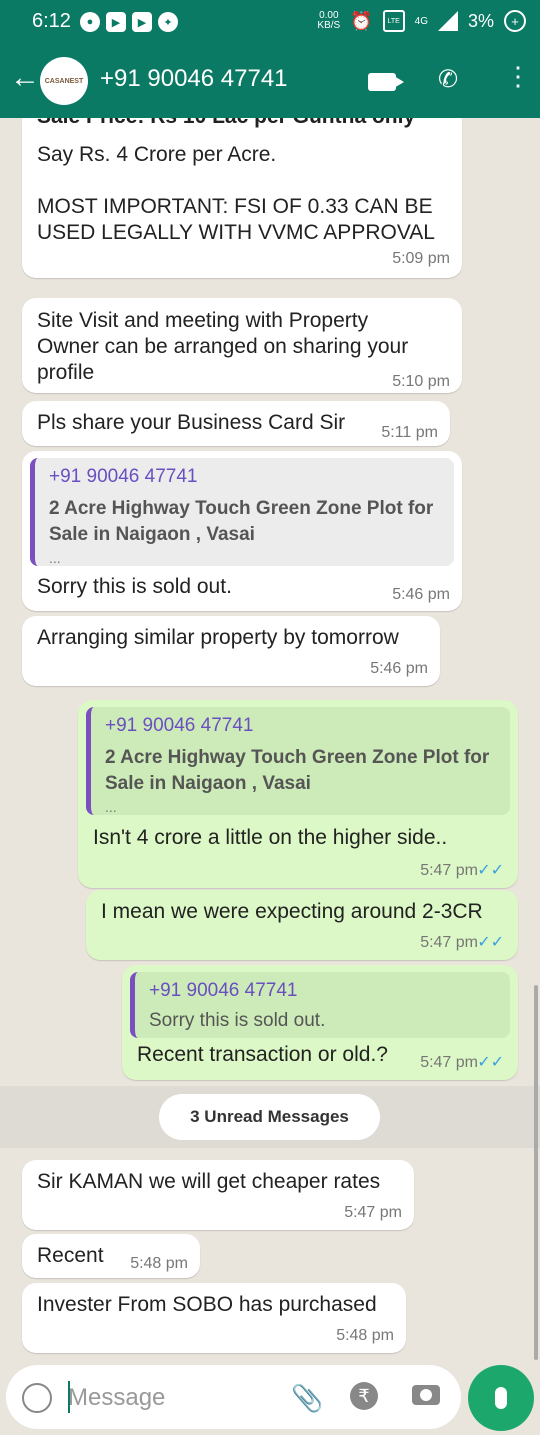  I want to click on avatar: CASANEST, so click(64, 81).